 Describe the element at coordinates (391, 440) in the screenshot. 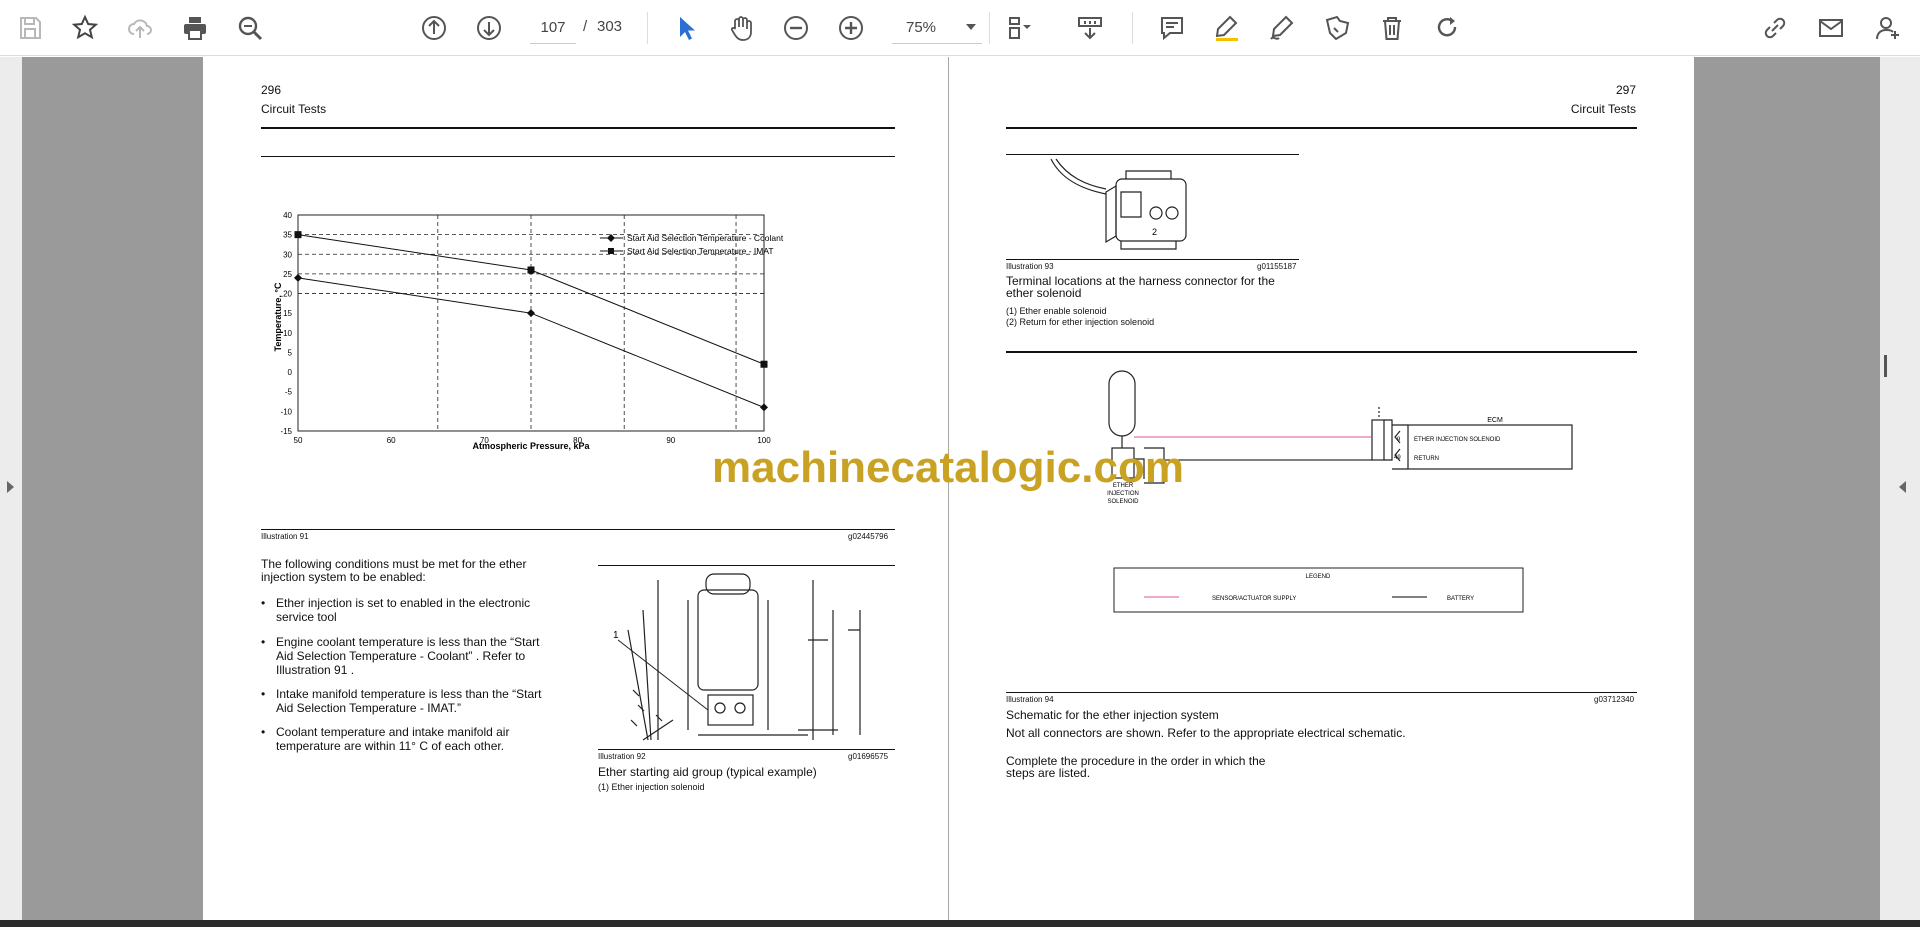

I see `x-tick-label: 60` at that location.